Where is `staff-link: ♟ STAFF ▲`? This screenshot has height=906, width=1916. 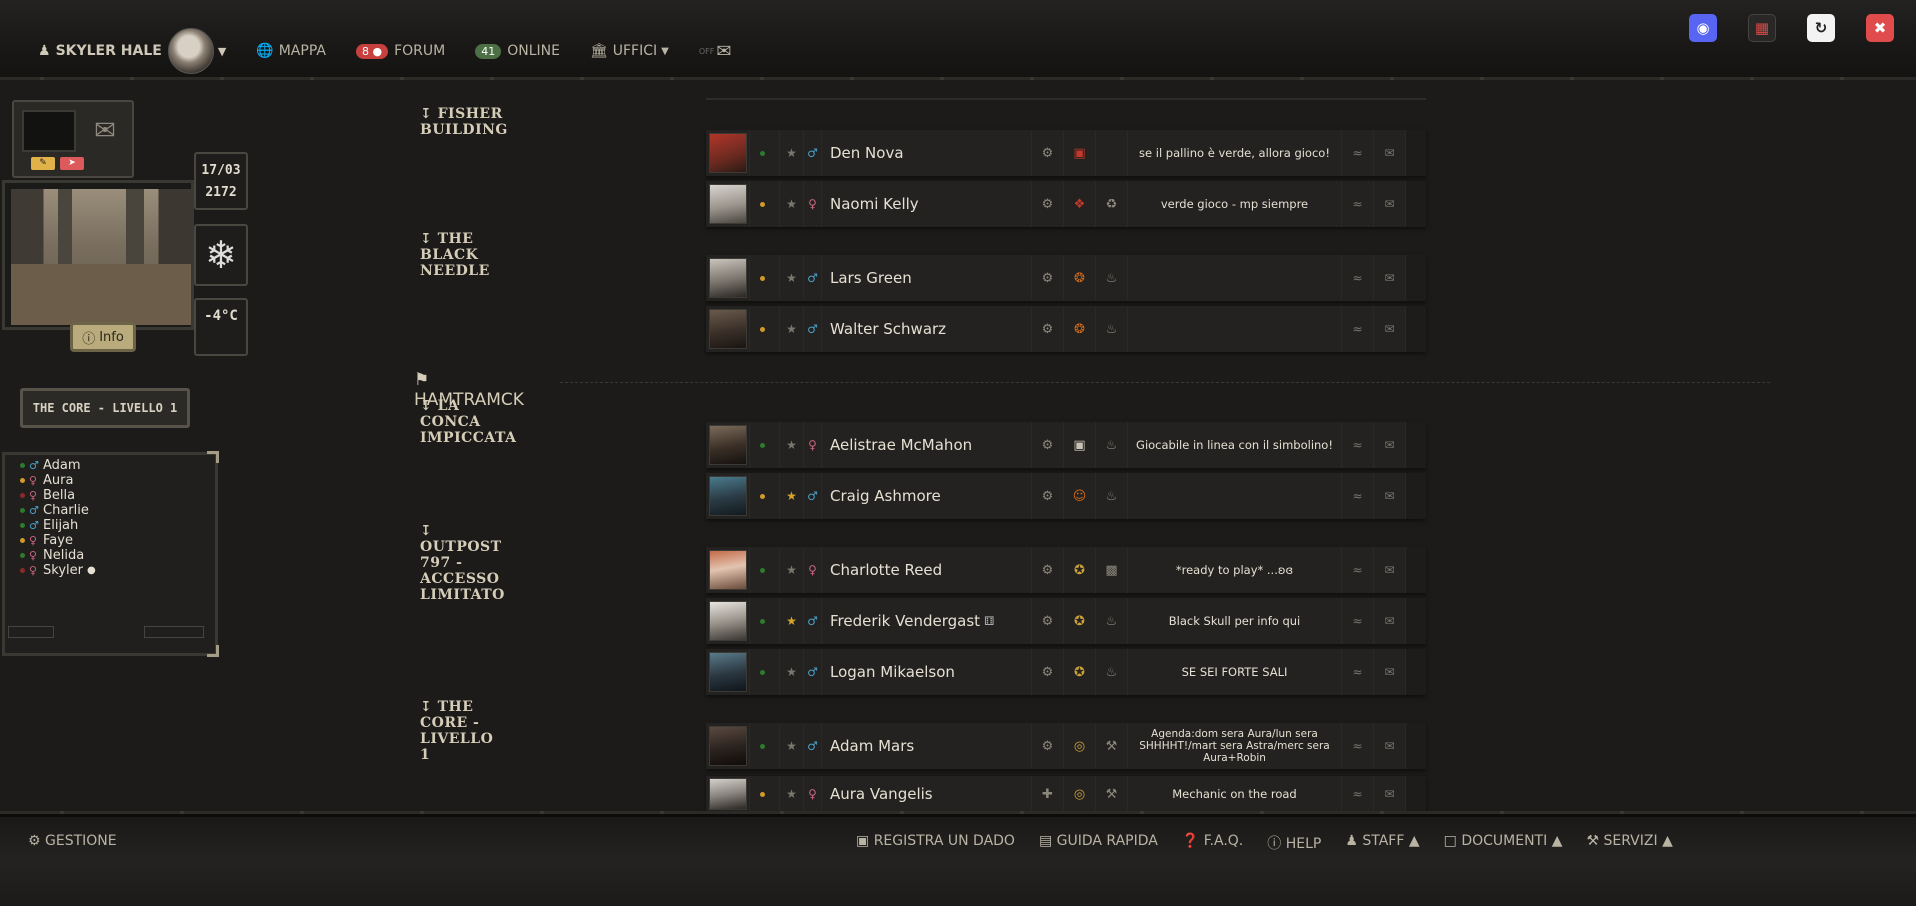 staff-link: ♟ STAFF ▲ is located at coordinates (1382, 843).